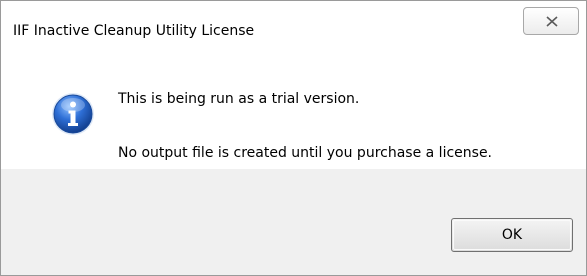 The height and width of the screenshot is (276, 587). I want to click on close-button, so click(551, 21).